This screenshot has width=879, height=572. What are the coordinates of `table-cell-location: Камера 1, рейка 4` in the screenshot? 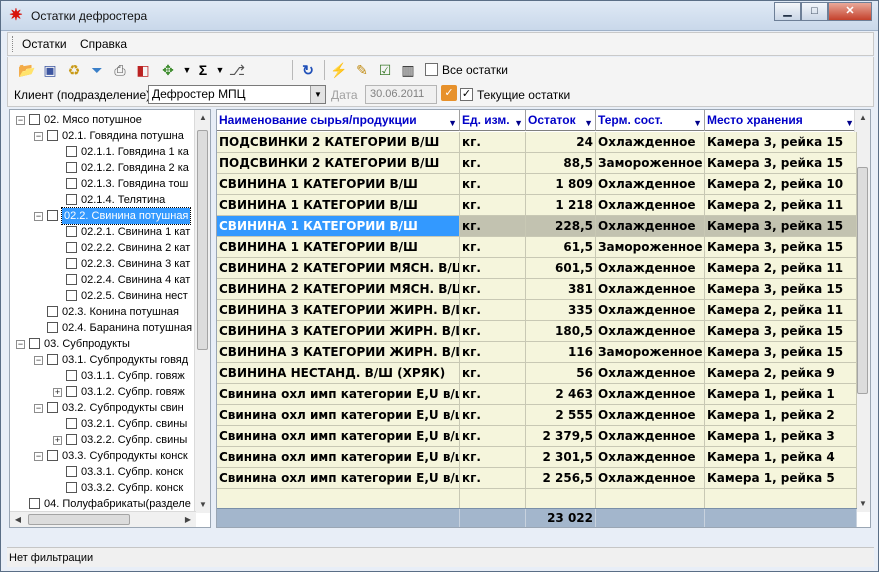 It's located at (781, 457).